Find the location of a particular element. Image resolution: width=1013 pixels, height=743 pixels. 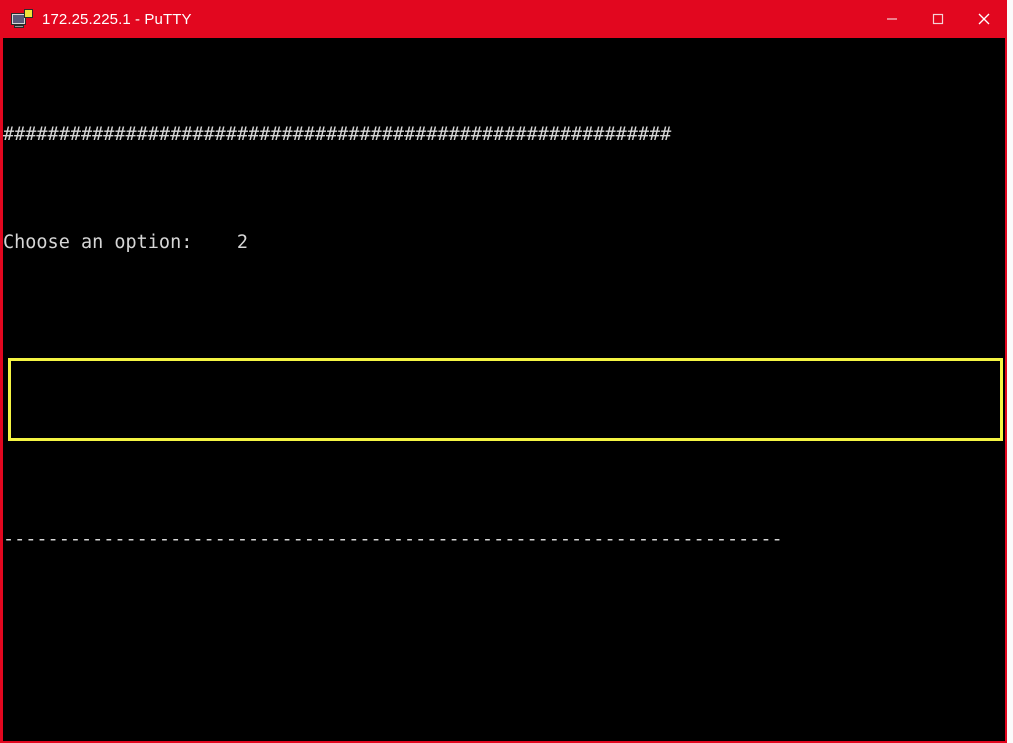

previous-prompt-label: Choose an option: is located at coordinates (98, 242).